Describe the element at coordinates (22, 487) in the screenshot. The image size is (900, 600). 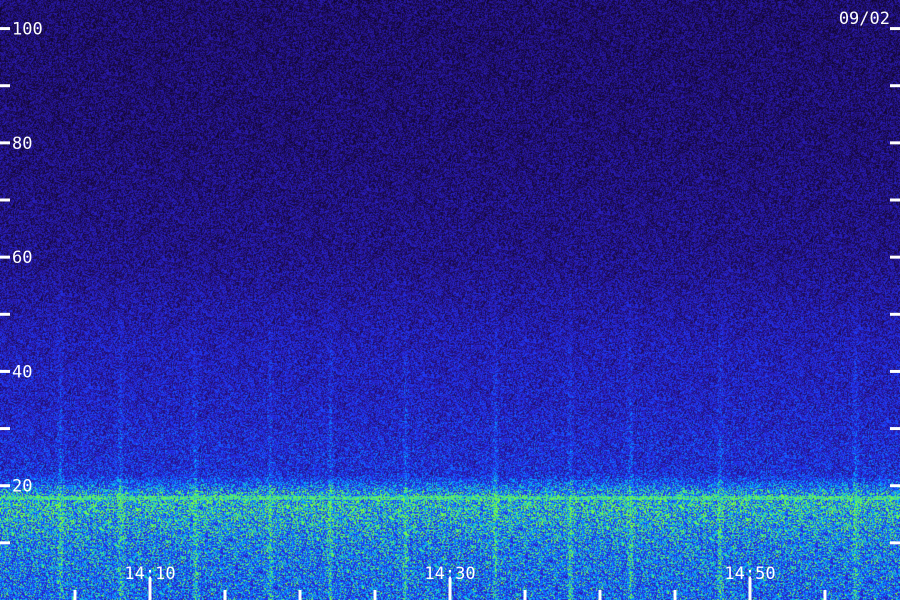
I see `y-tick-label: 20` at that location.